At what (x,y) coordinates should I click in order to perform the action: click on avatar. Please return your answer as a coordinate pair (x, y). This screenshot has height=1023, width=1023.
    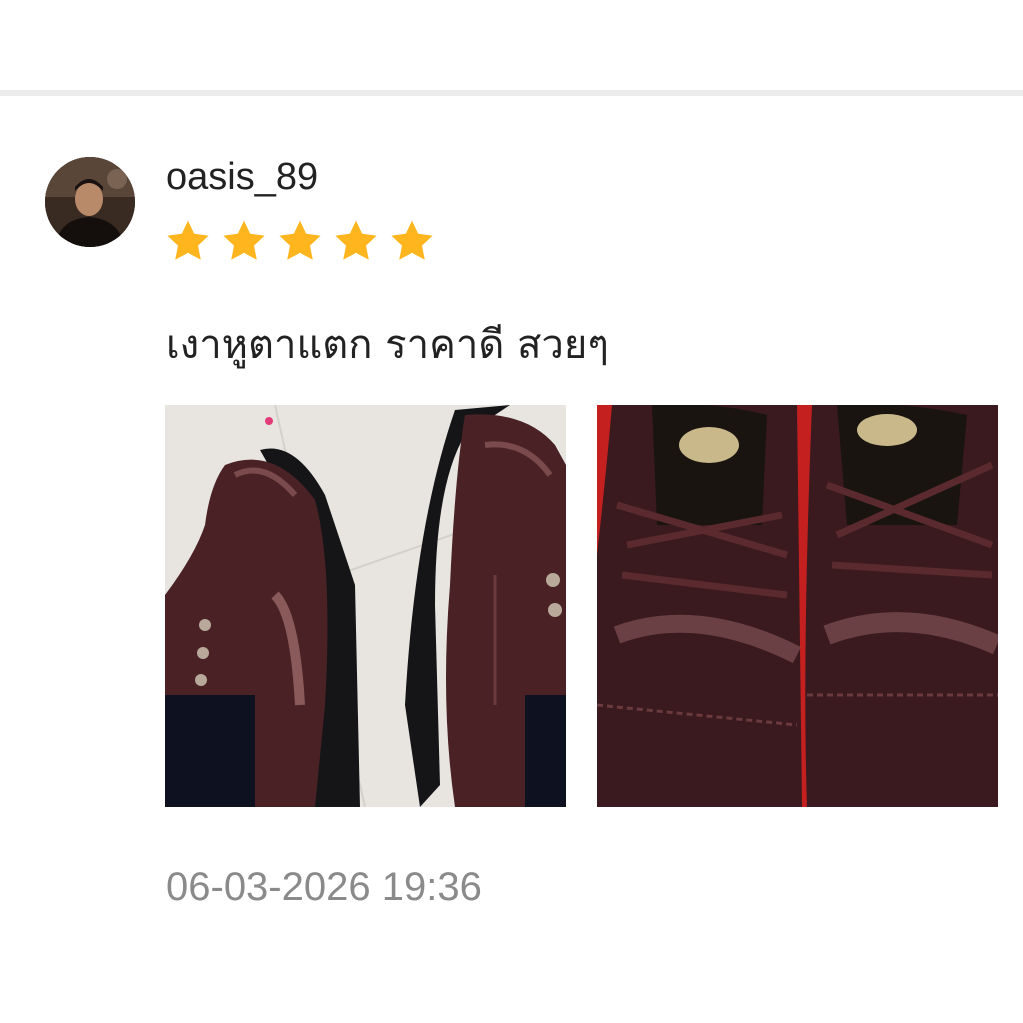
    Looking at the image, I should click on (90, 202).